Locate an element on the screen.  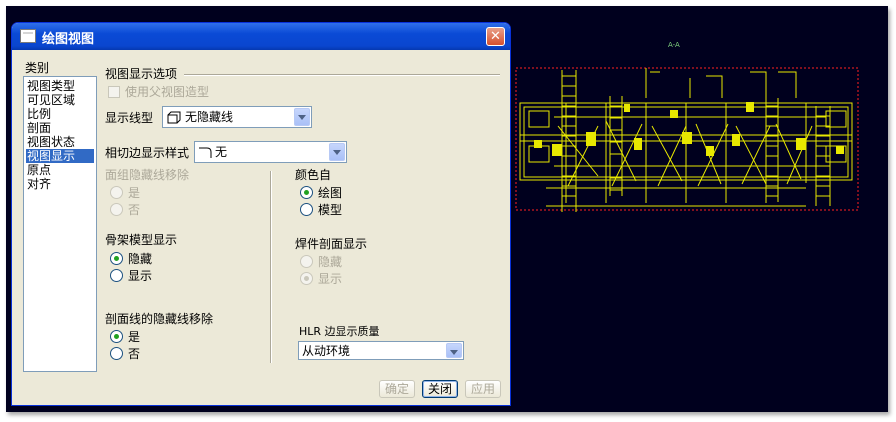
color-from-label: 颜色自 is located at coordinates (313, 175).